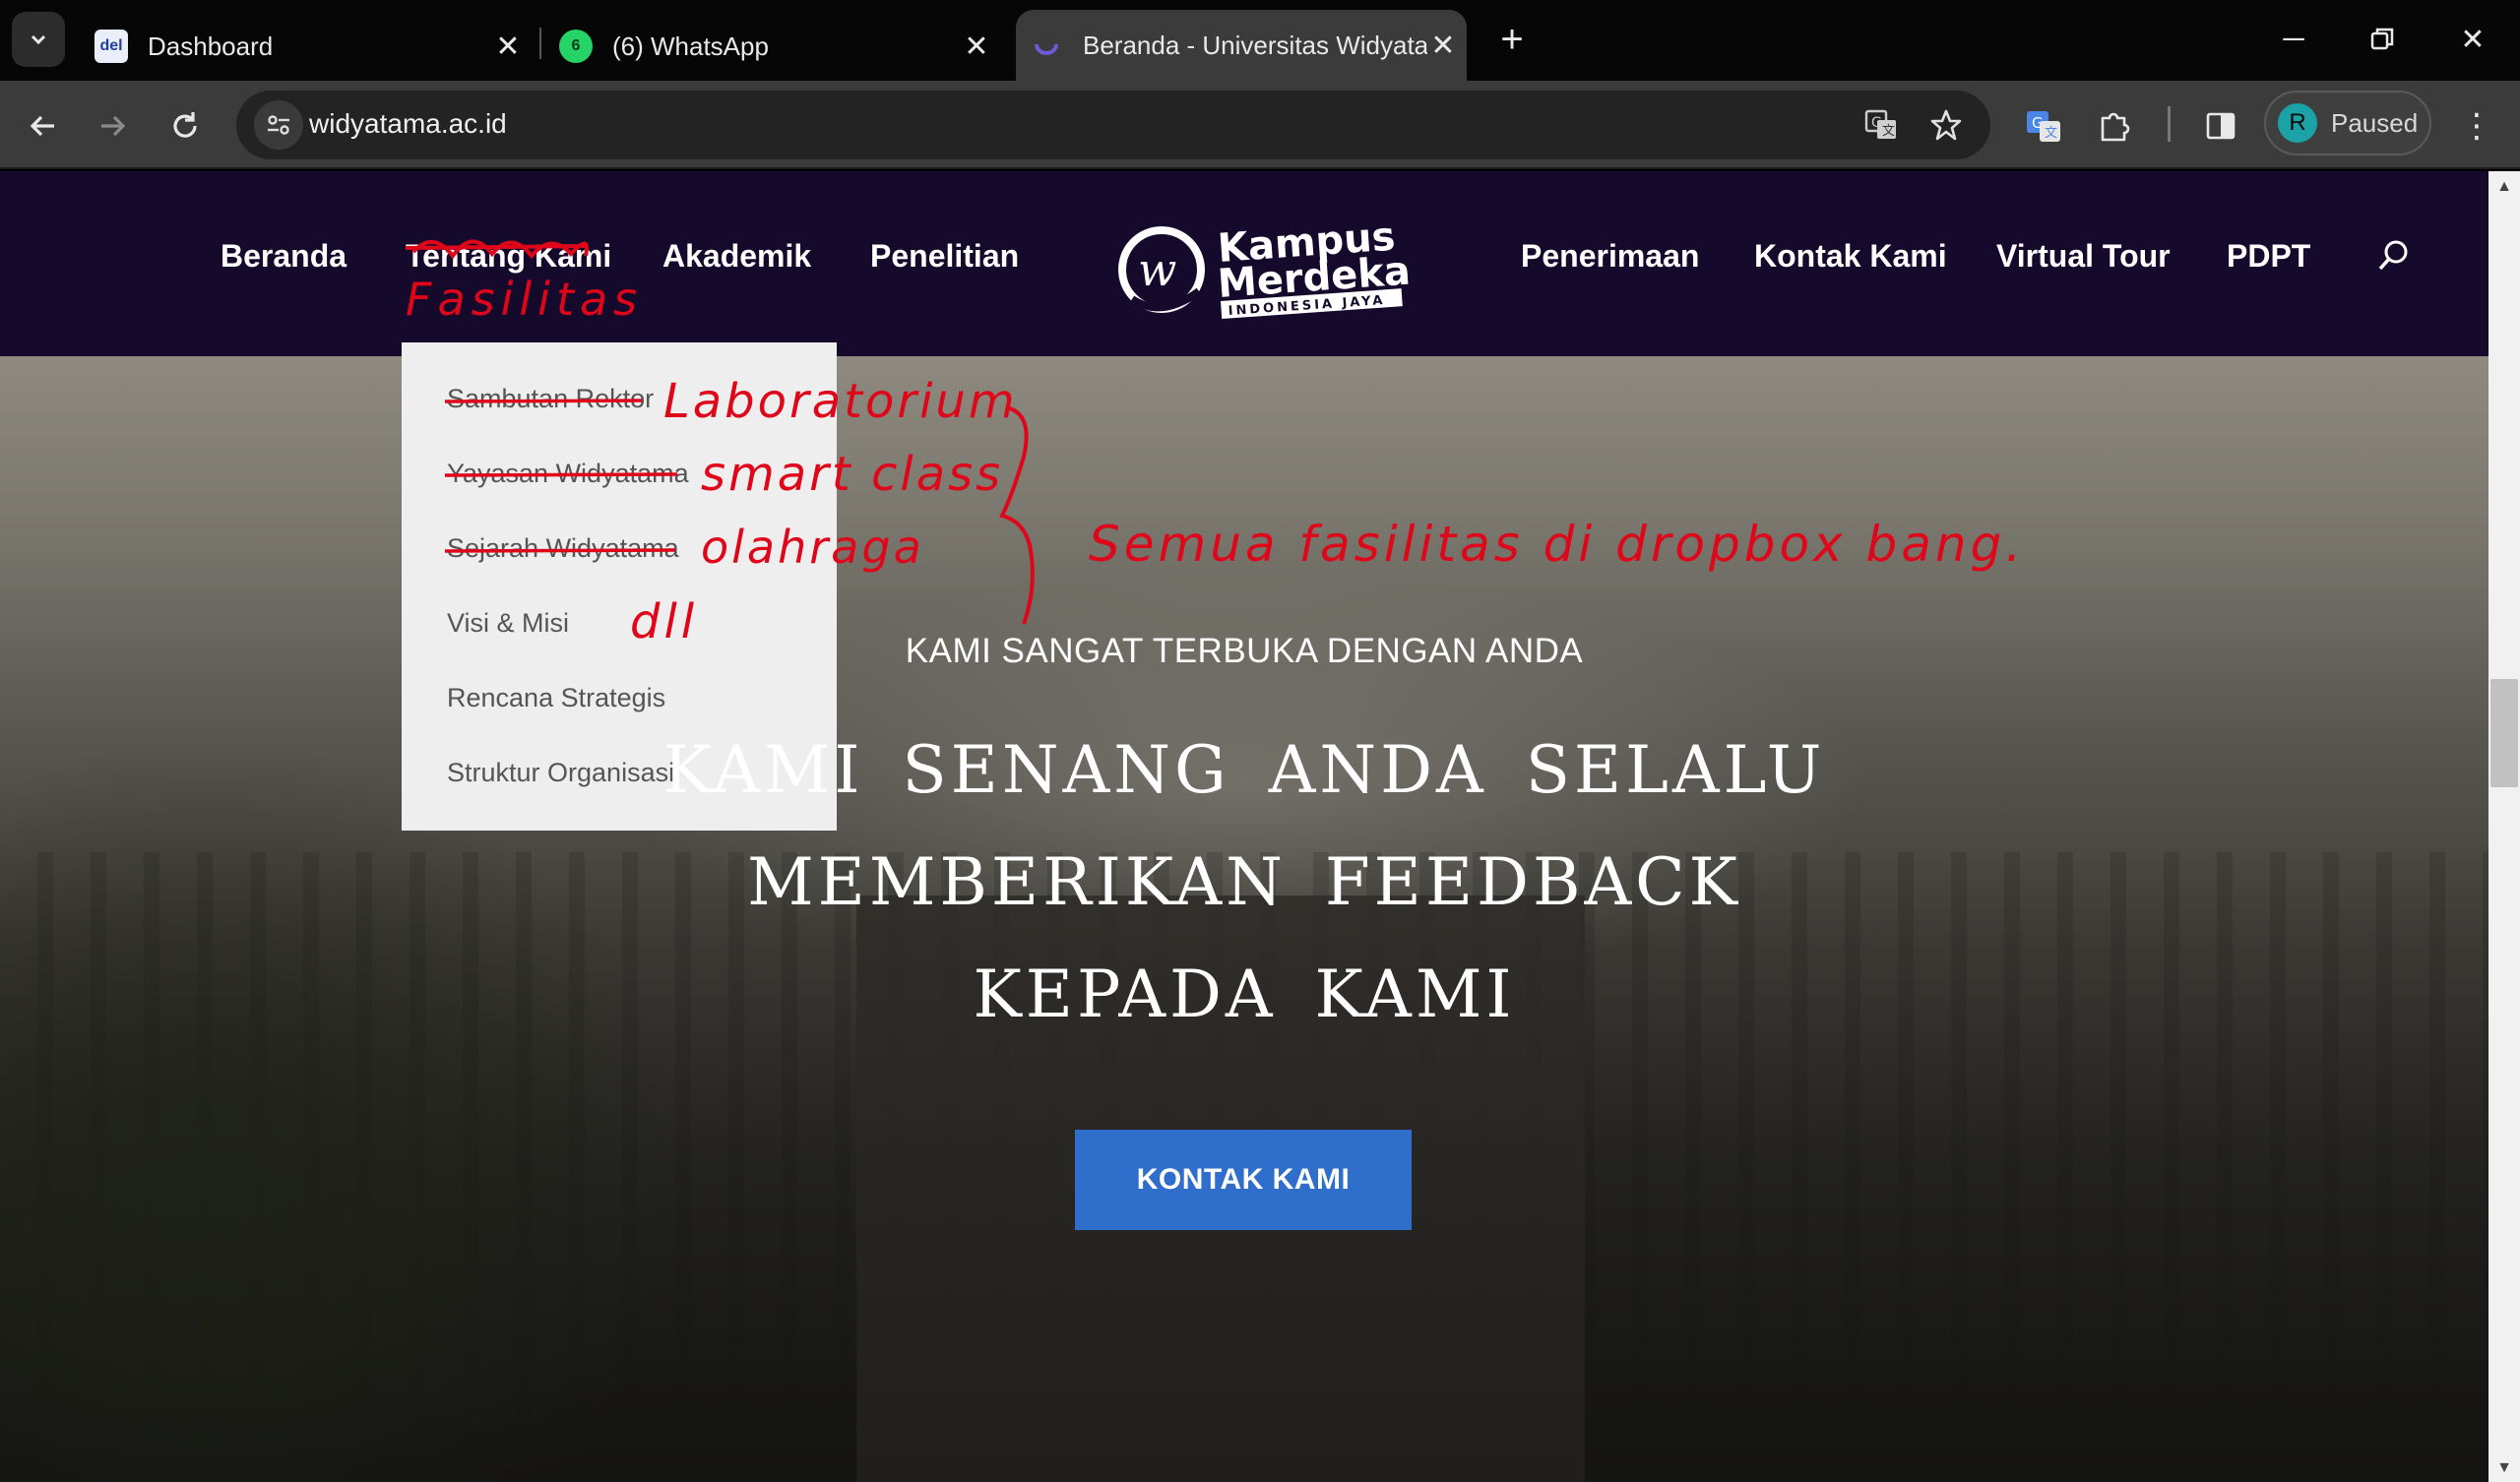 This screenshot has height=1482, width=2520. I want to click on tab-title: Dashboard, so click(211, 46).